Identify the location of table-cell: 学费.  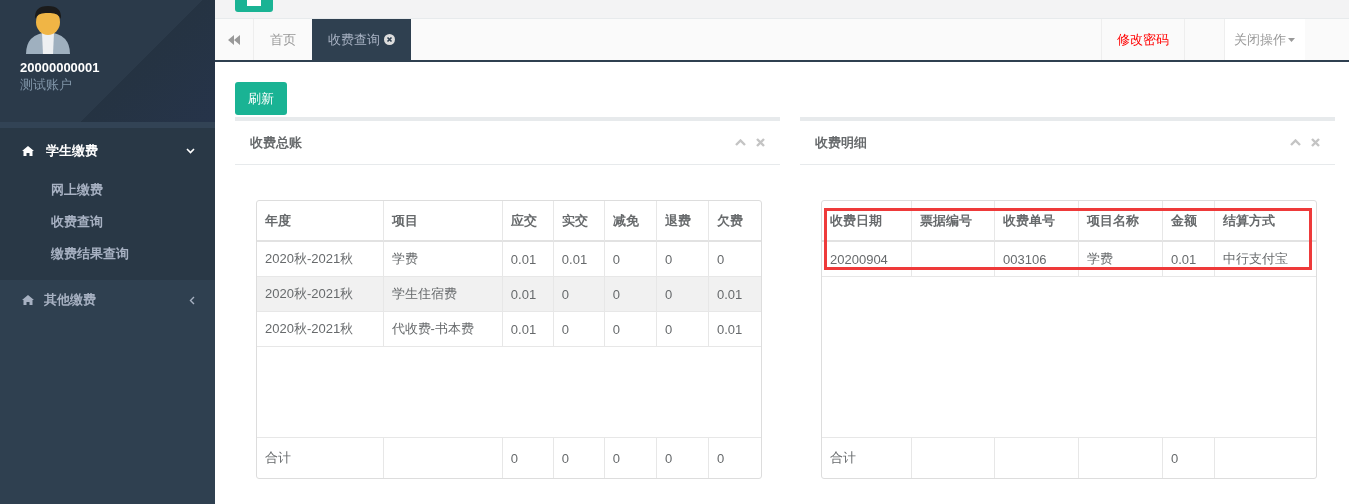
(1121, 259).